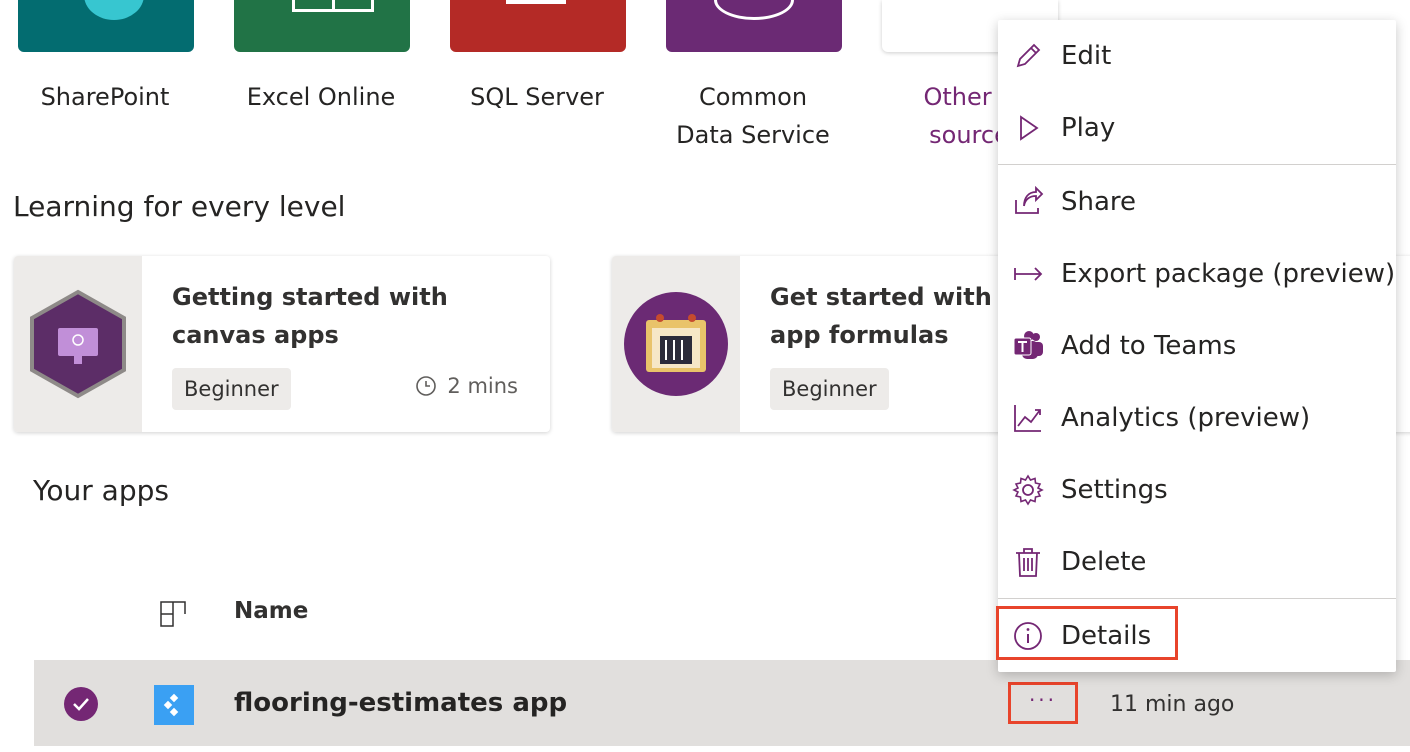 This screenshot has width=1410, height=752. I want to click on row-checkbox, so click(81, 704).